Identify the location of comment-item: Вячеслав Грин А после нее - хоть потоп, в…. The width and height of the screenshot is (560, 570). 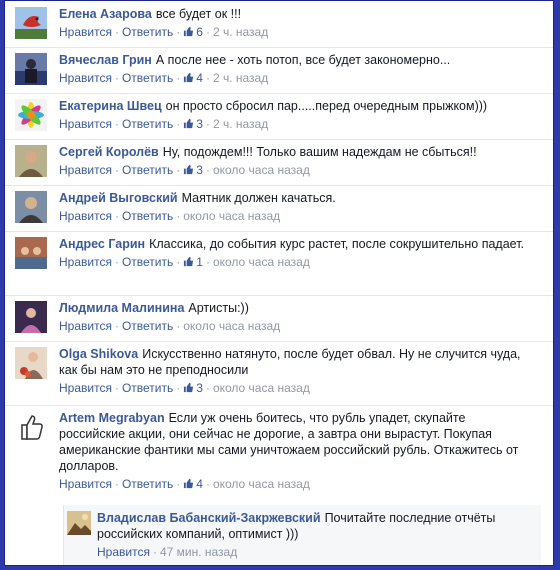
(279, 70).